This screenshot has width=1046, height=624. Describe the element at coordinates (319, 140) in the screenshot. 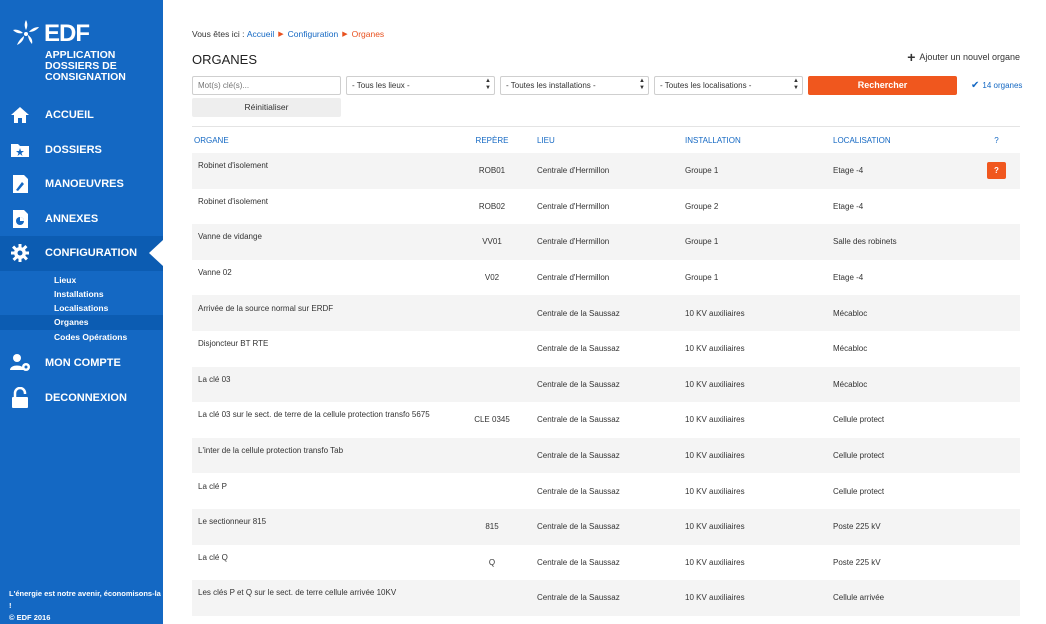

I see `header-organe: ORGANE` at that location.